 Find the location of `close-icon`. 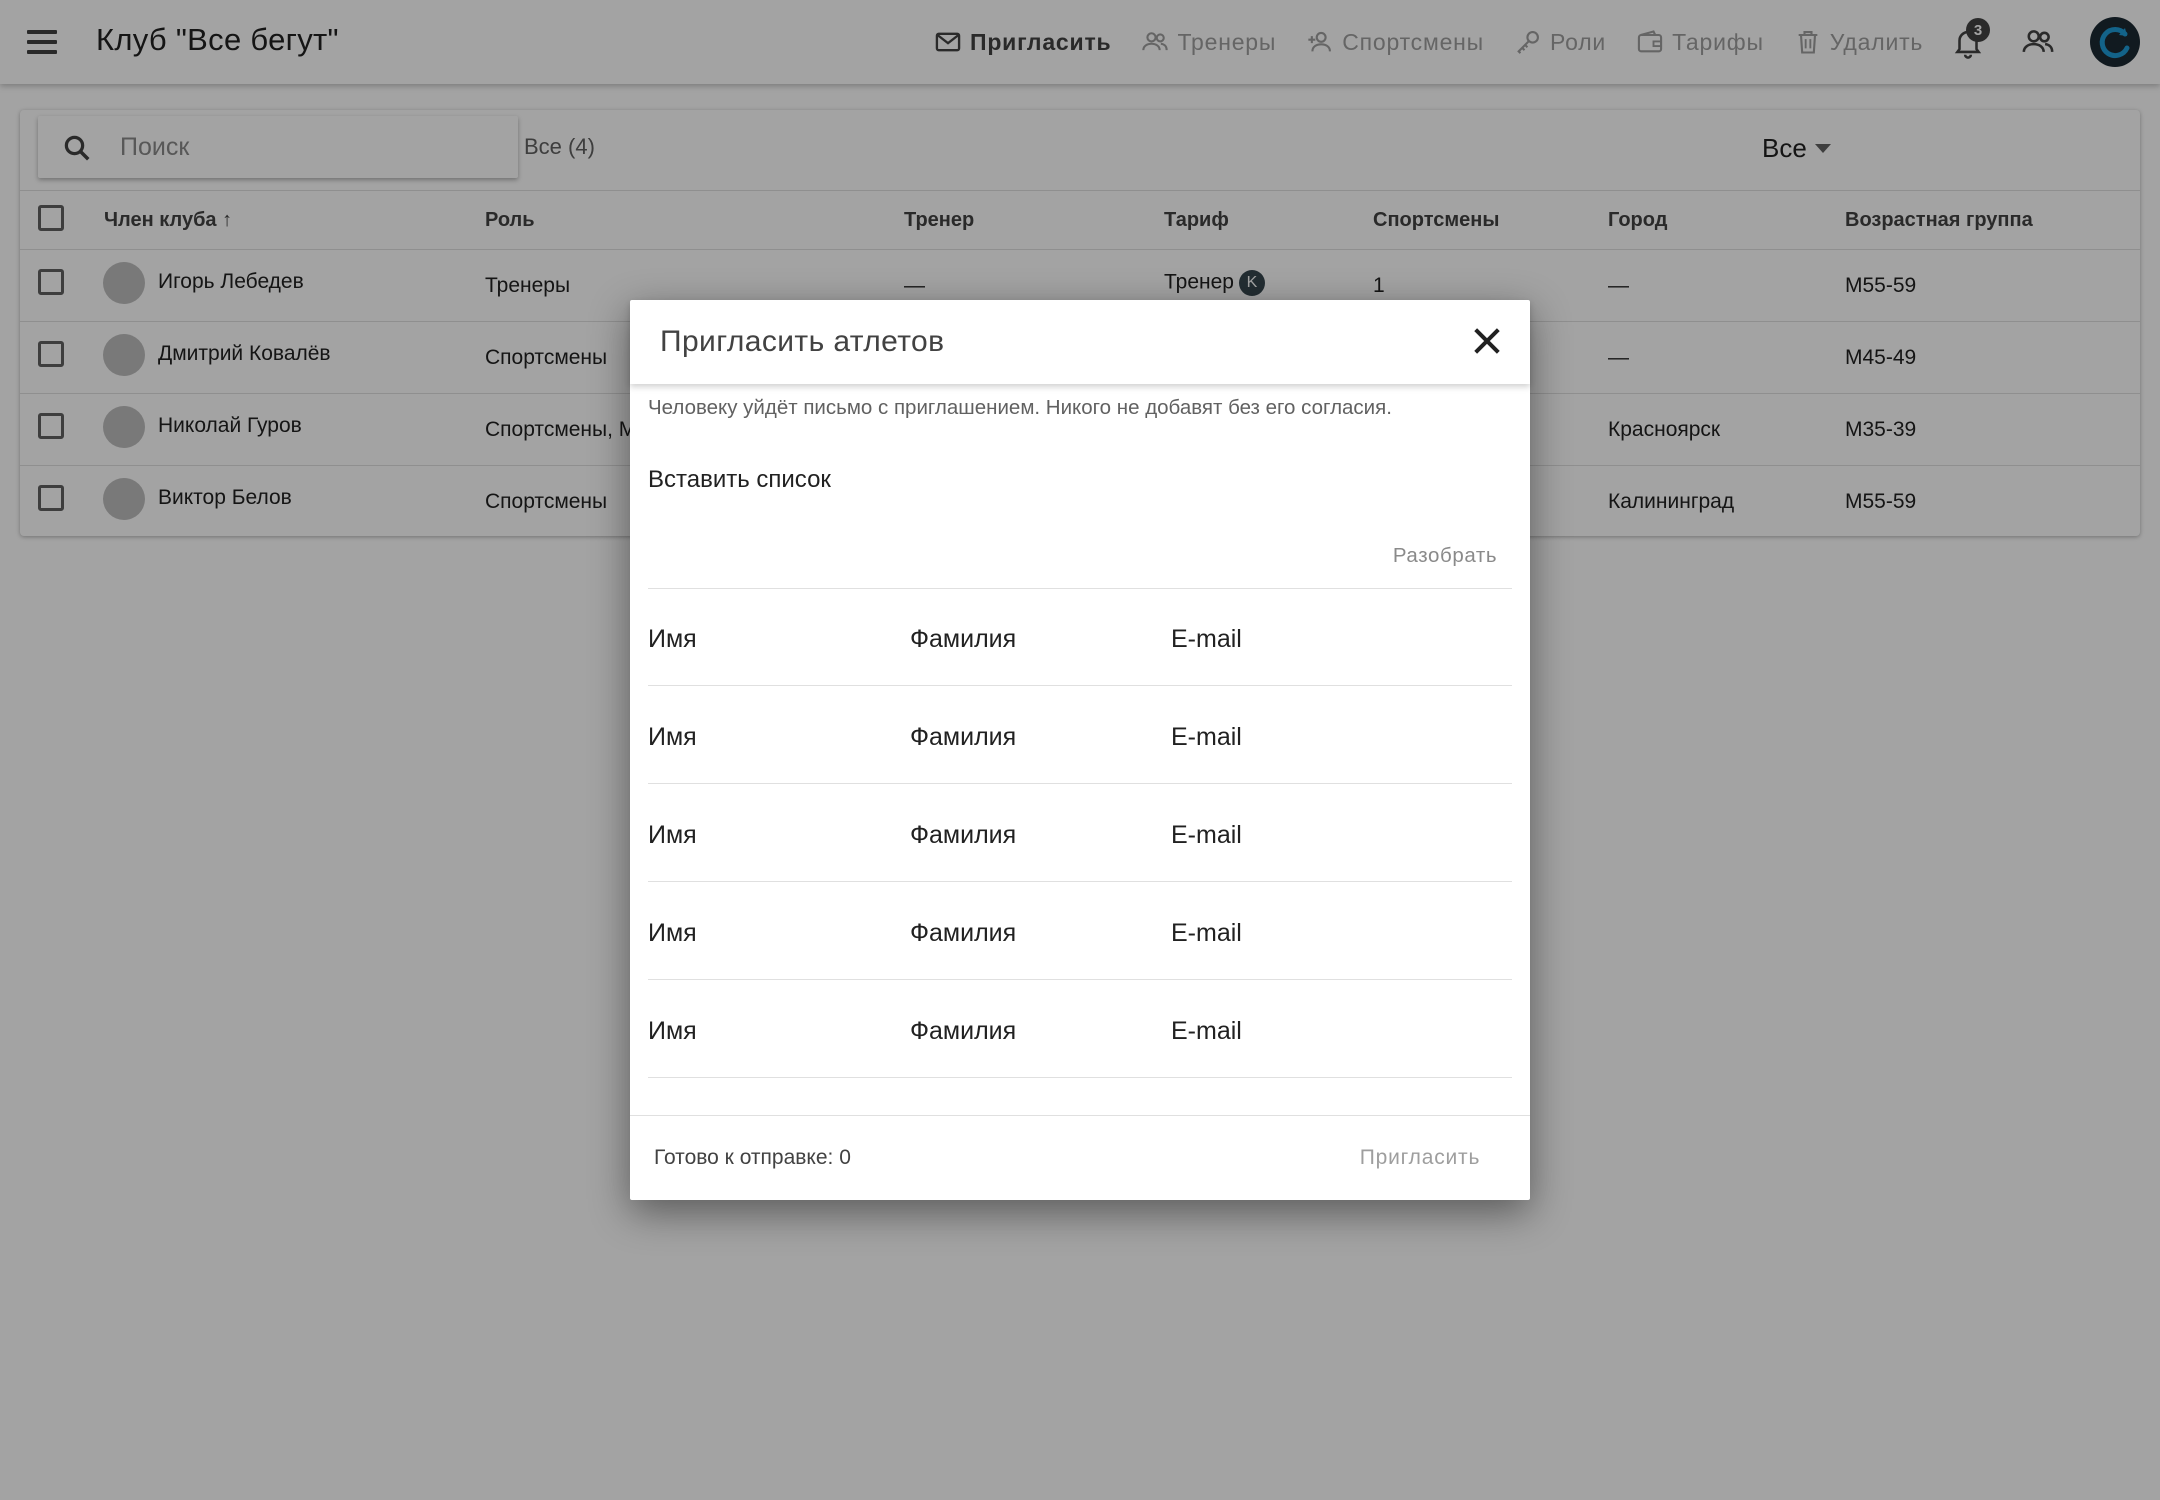

close-icon is located at coordinates (1487, 341).